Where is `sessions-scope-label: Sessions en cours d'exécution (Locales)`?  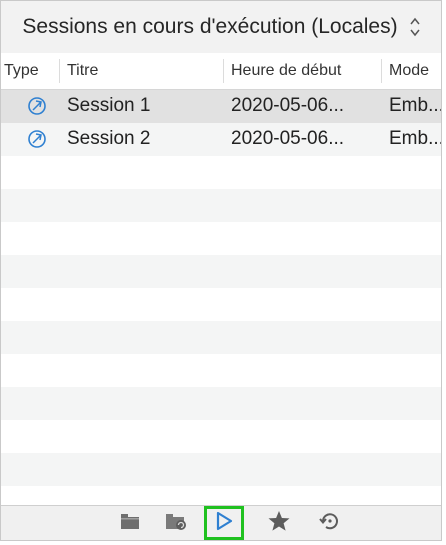 sessions-scope-label: Sessions en cours d'exécution (Locales) is located at coordinates (210, 26).